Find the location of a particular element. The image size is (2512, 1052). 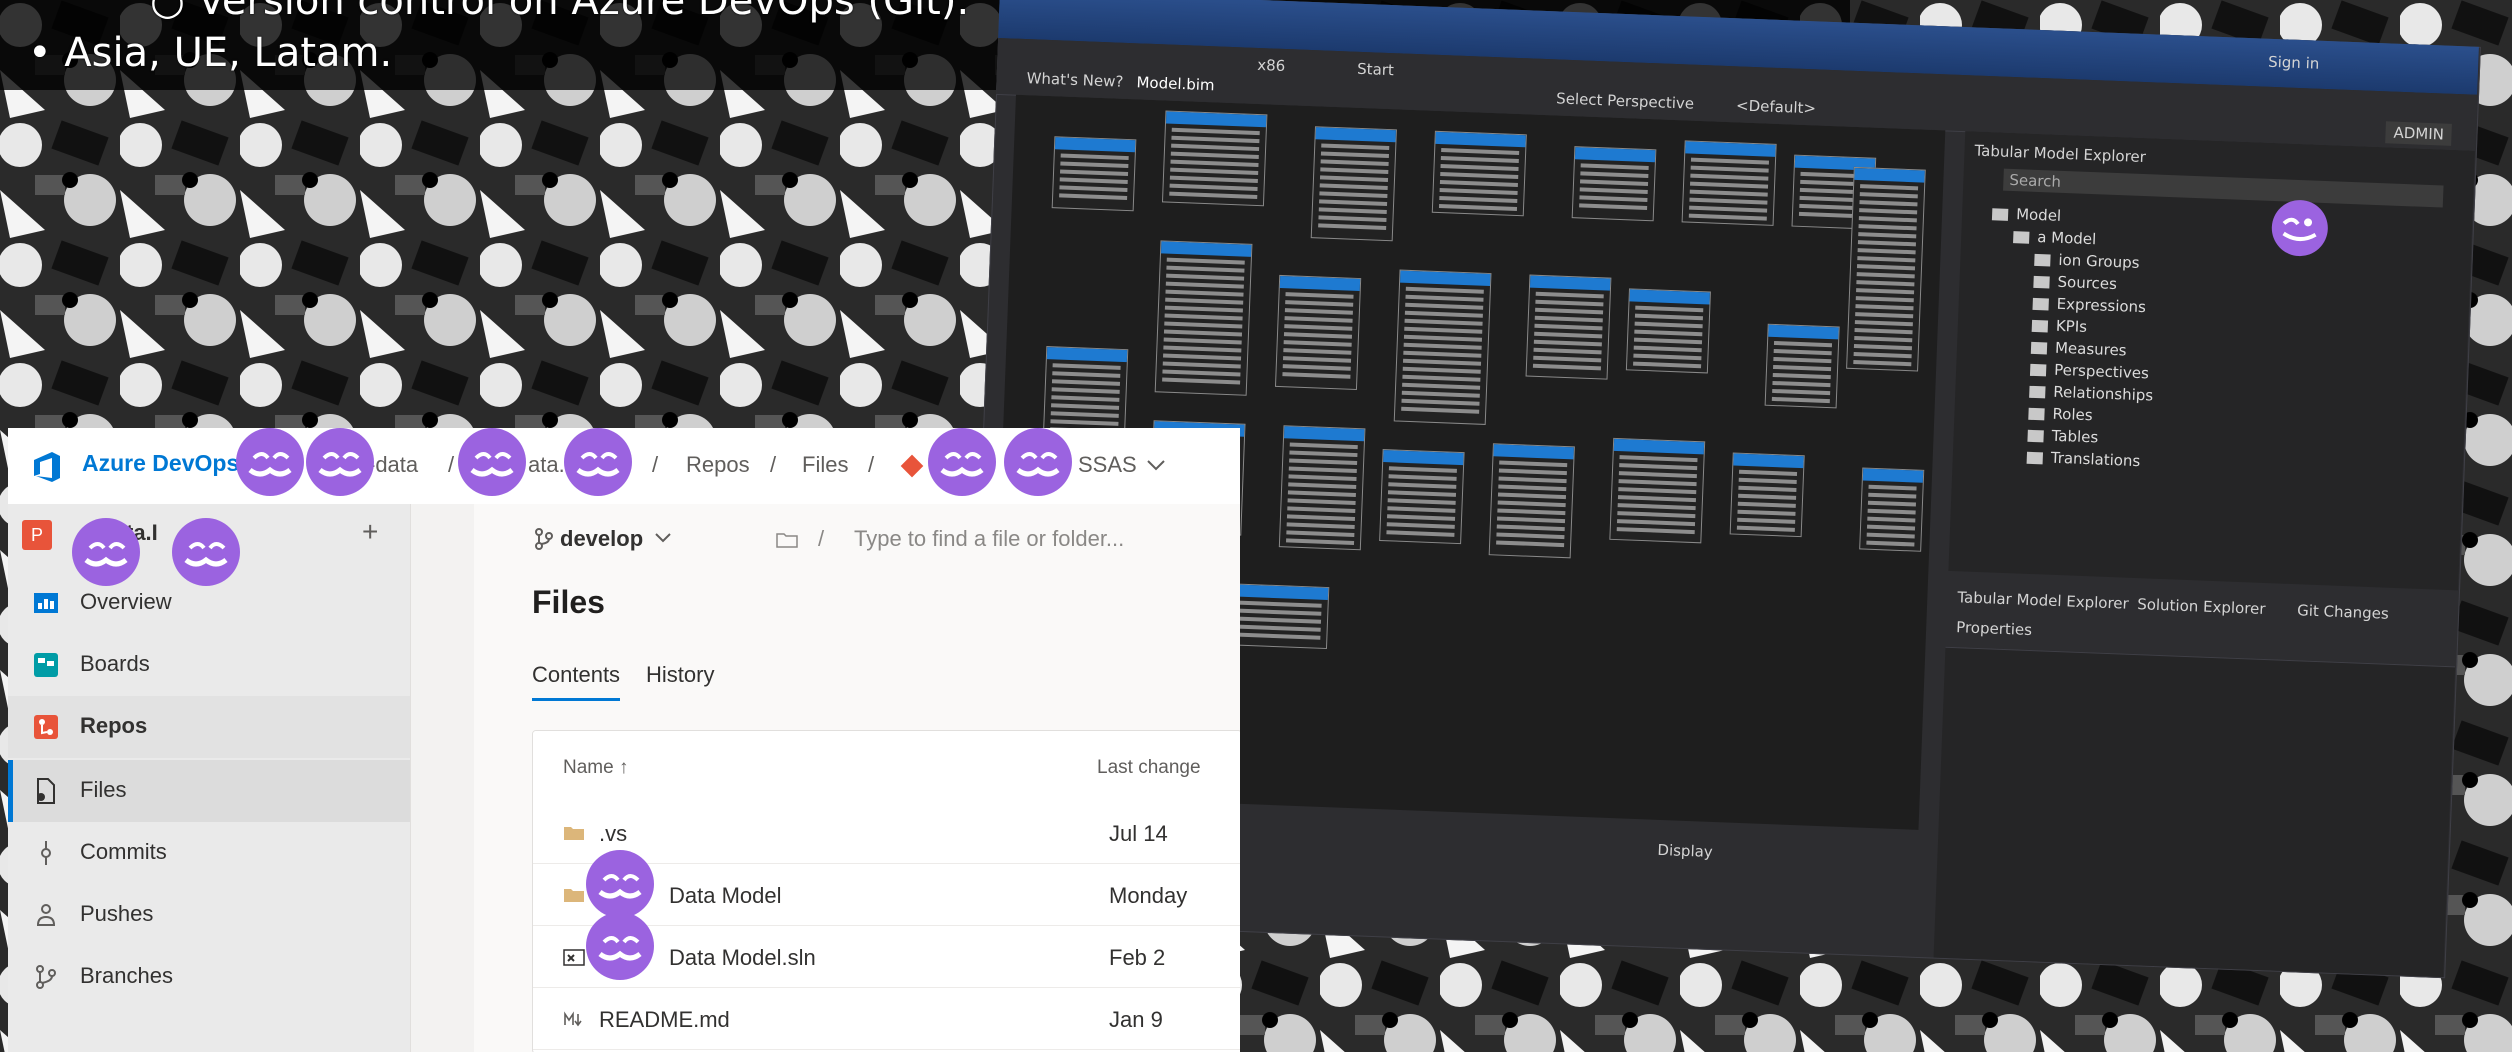

sidebar-item-pushes: Pushes is located at coordinates (209, 915).